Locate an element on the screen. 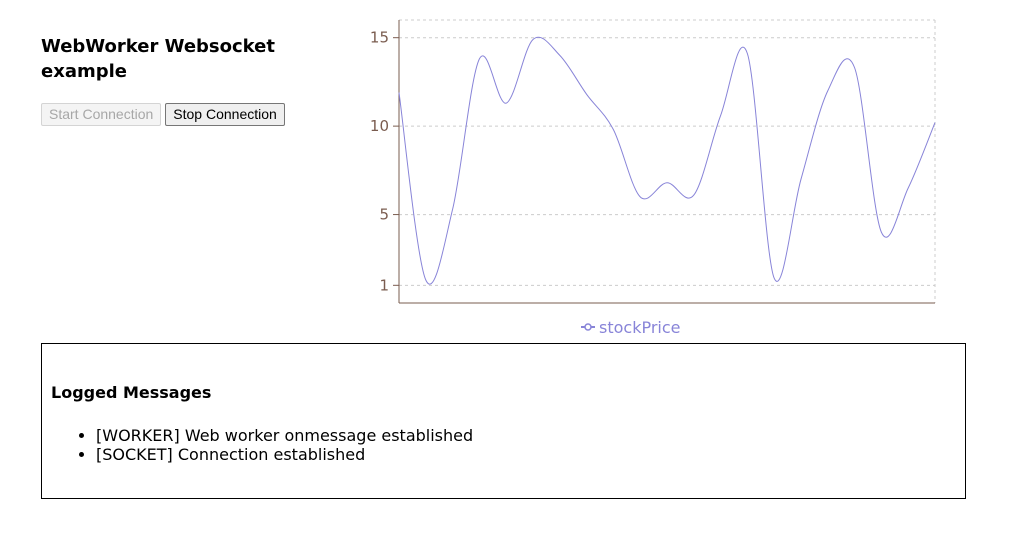 The height and width of the screenshot is (552, 1018). log-title: Logged Messages is located at coordinates (131, 392).